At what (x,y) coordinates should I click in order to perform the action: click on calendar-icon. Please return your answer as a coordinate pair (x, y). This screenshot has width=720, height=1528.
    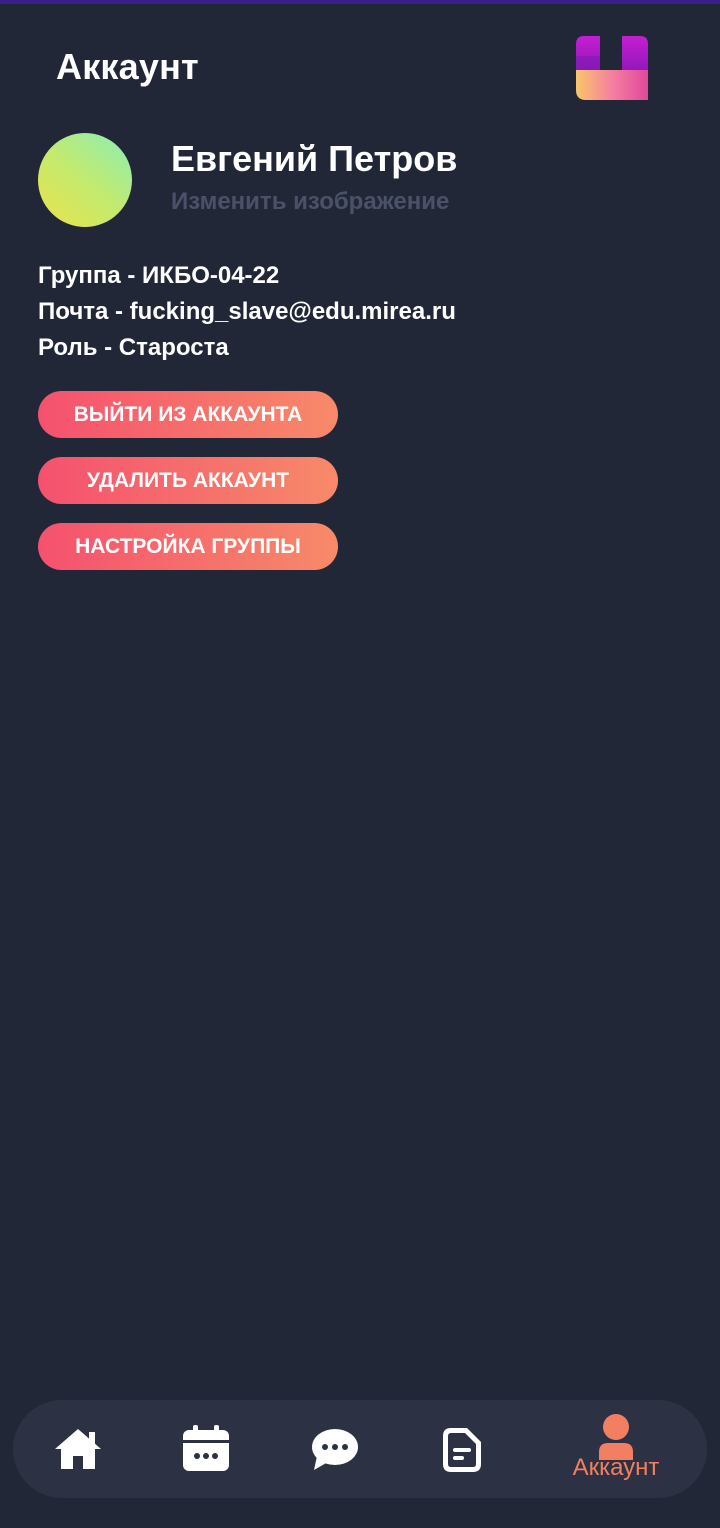
    Looking at the image, I should click on (206, 1448).